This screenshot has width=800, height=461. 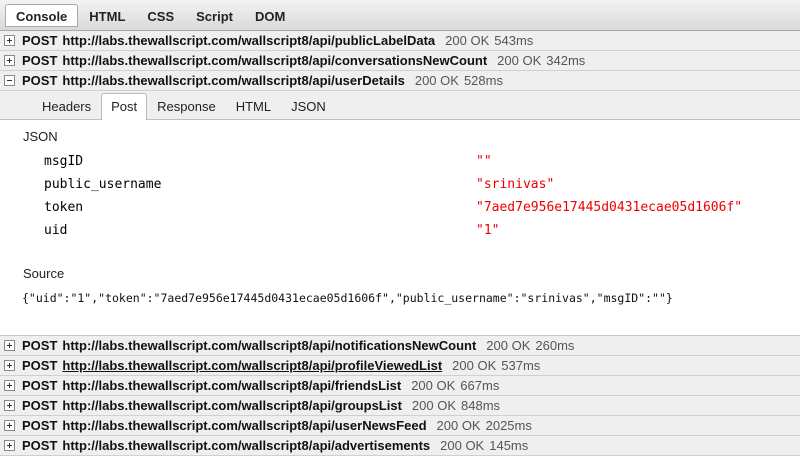 I want to click on request-time: 543ms, so click(x=514, y=40).